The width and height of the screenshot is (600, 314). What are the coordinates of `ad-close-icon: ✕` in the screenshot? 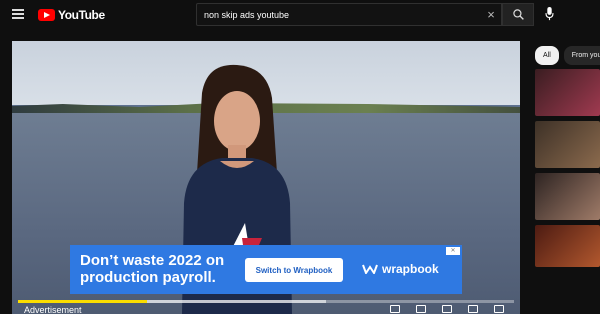 It's located at (453, 251).